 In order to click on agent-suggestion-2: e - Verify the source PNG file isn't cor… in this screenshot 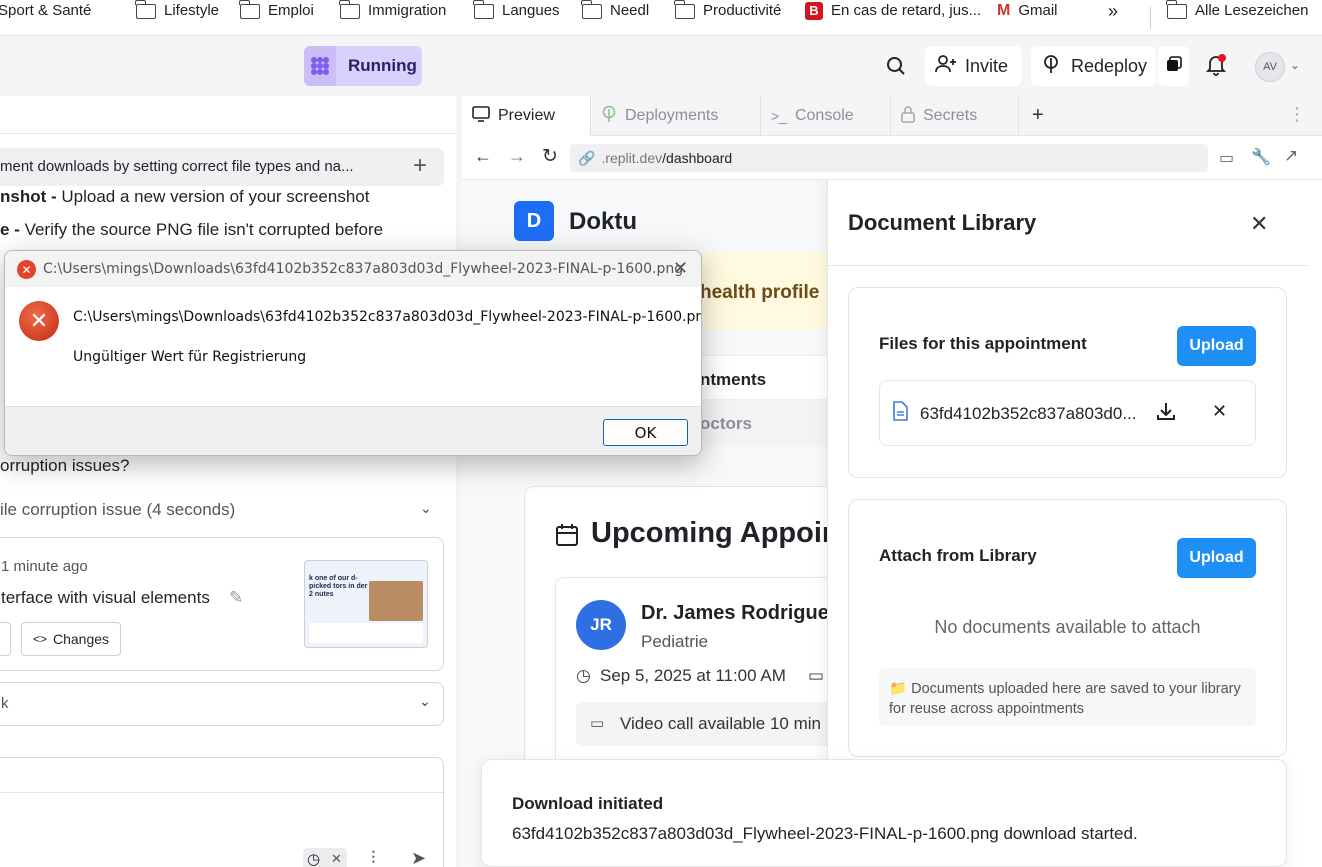, I will do `click(191, 230)`.